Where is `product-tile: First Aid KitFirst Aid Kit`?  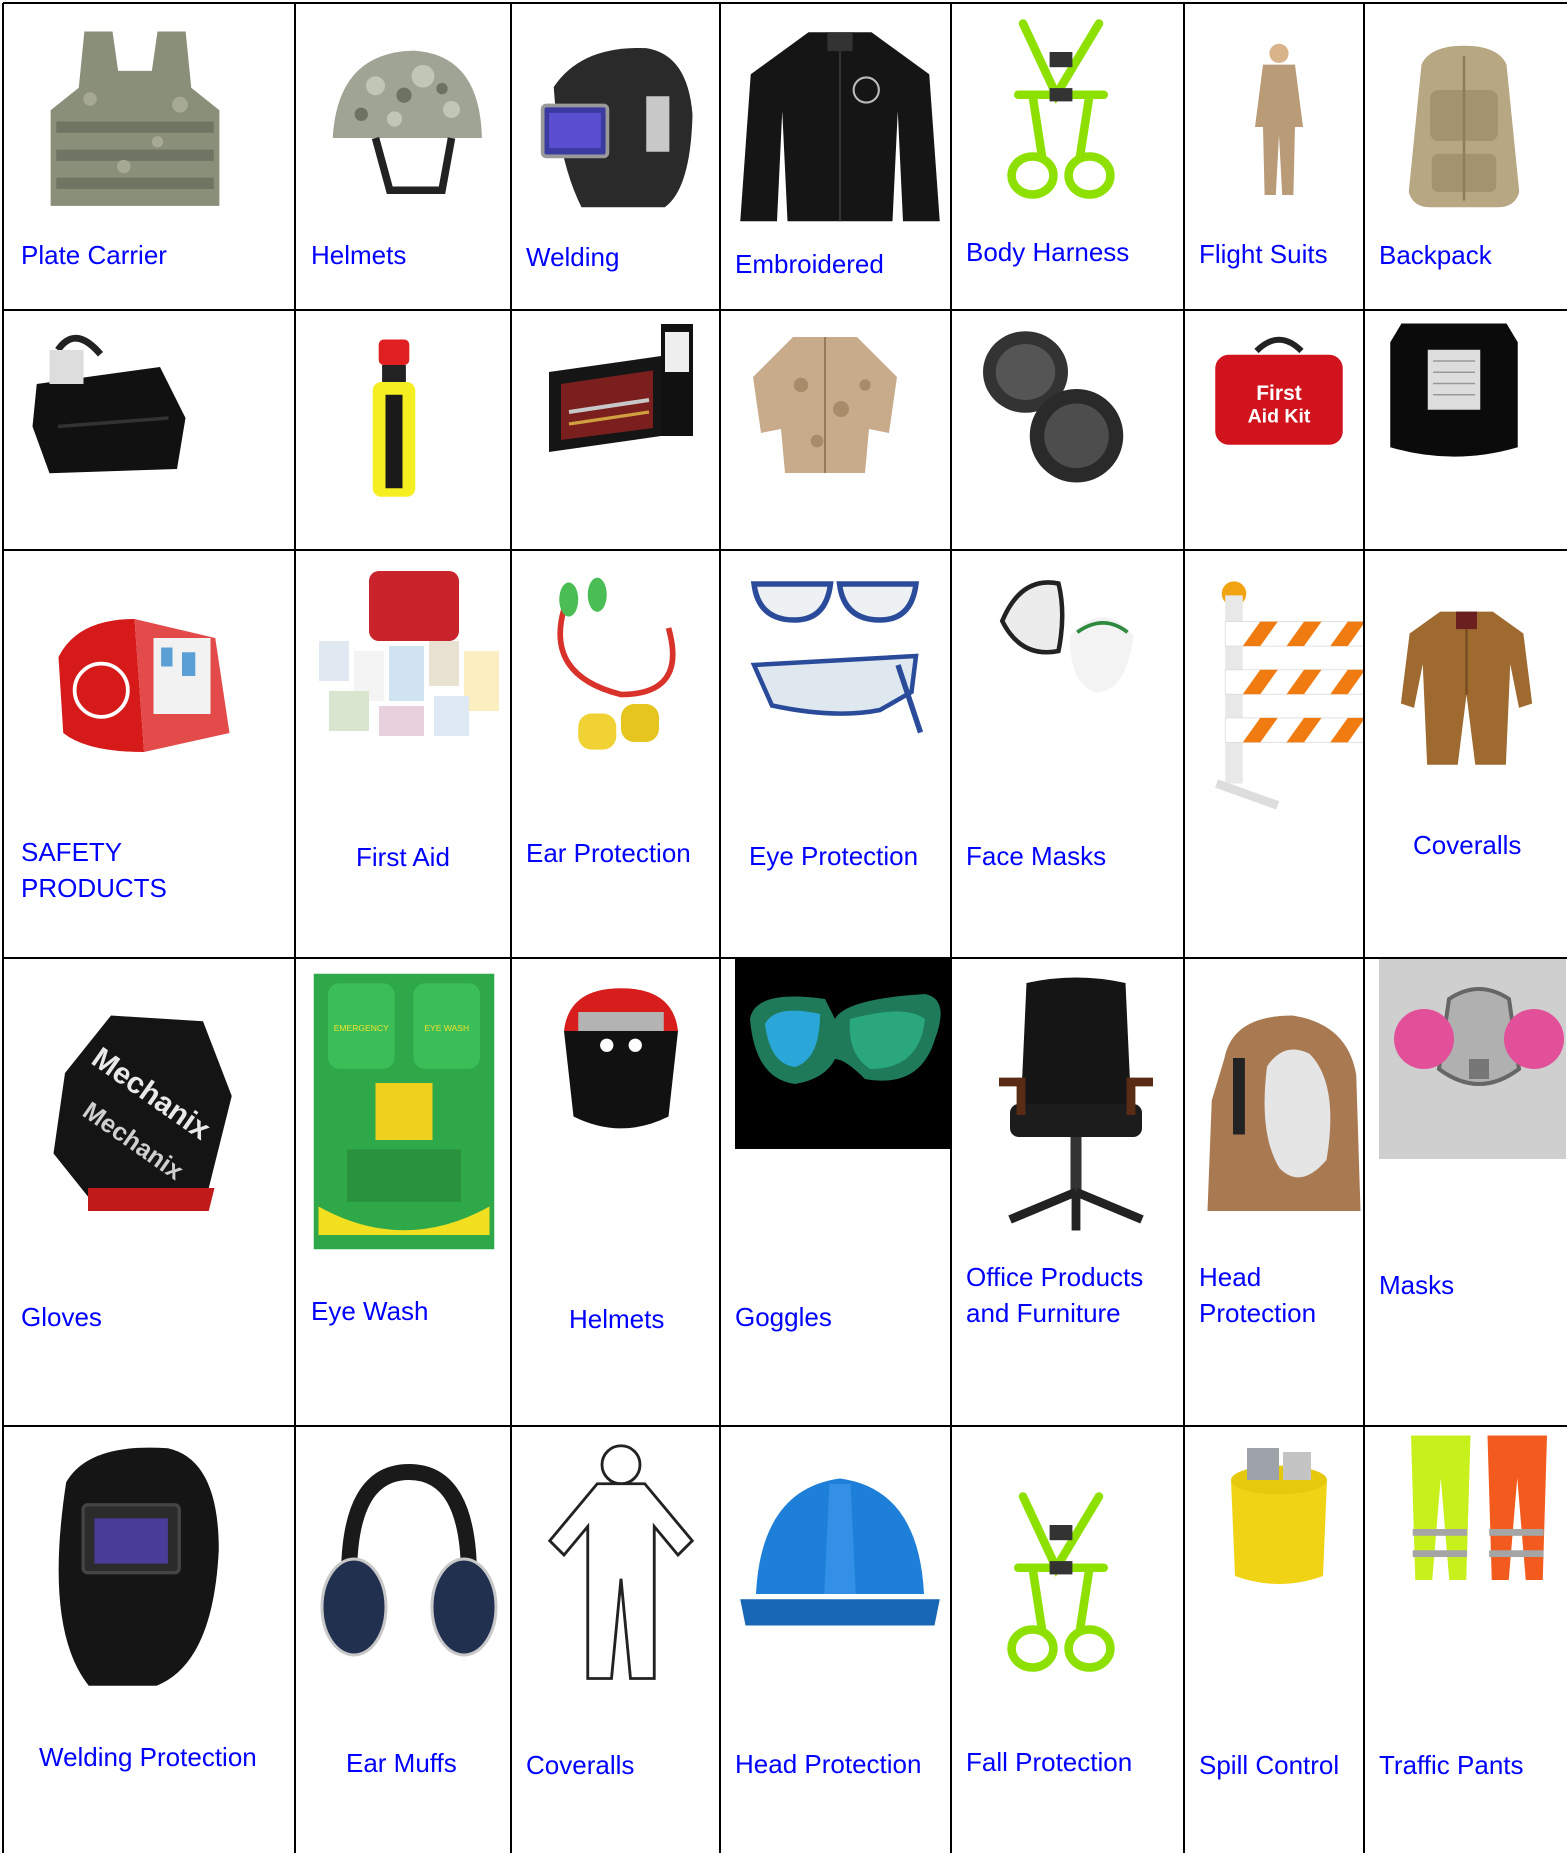 product-tile: First Aid KitFirst Aid Kit is located at coordinates (1274, 430).